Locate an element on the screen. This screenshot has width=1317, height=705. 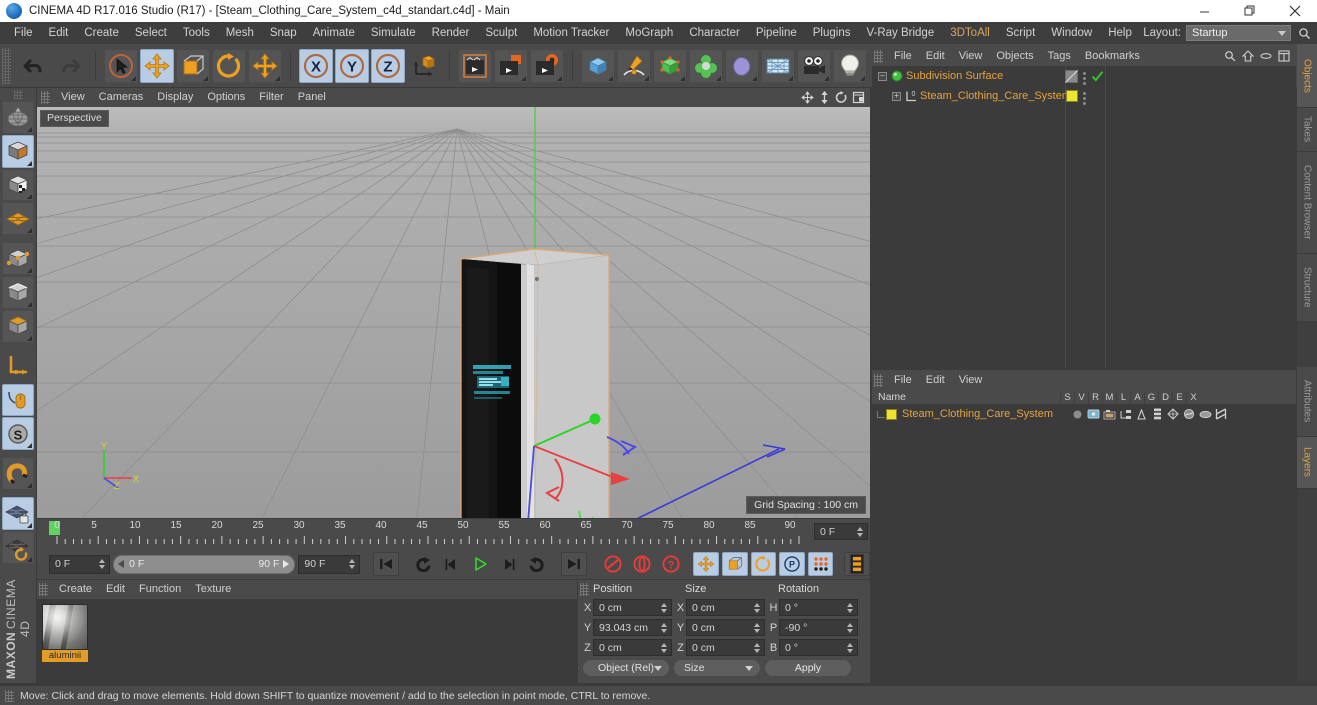
material-list: aluminii is located at coordinates (307, 641).